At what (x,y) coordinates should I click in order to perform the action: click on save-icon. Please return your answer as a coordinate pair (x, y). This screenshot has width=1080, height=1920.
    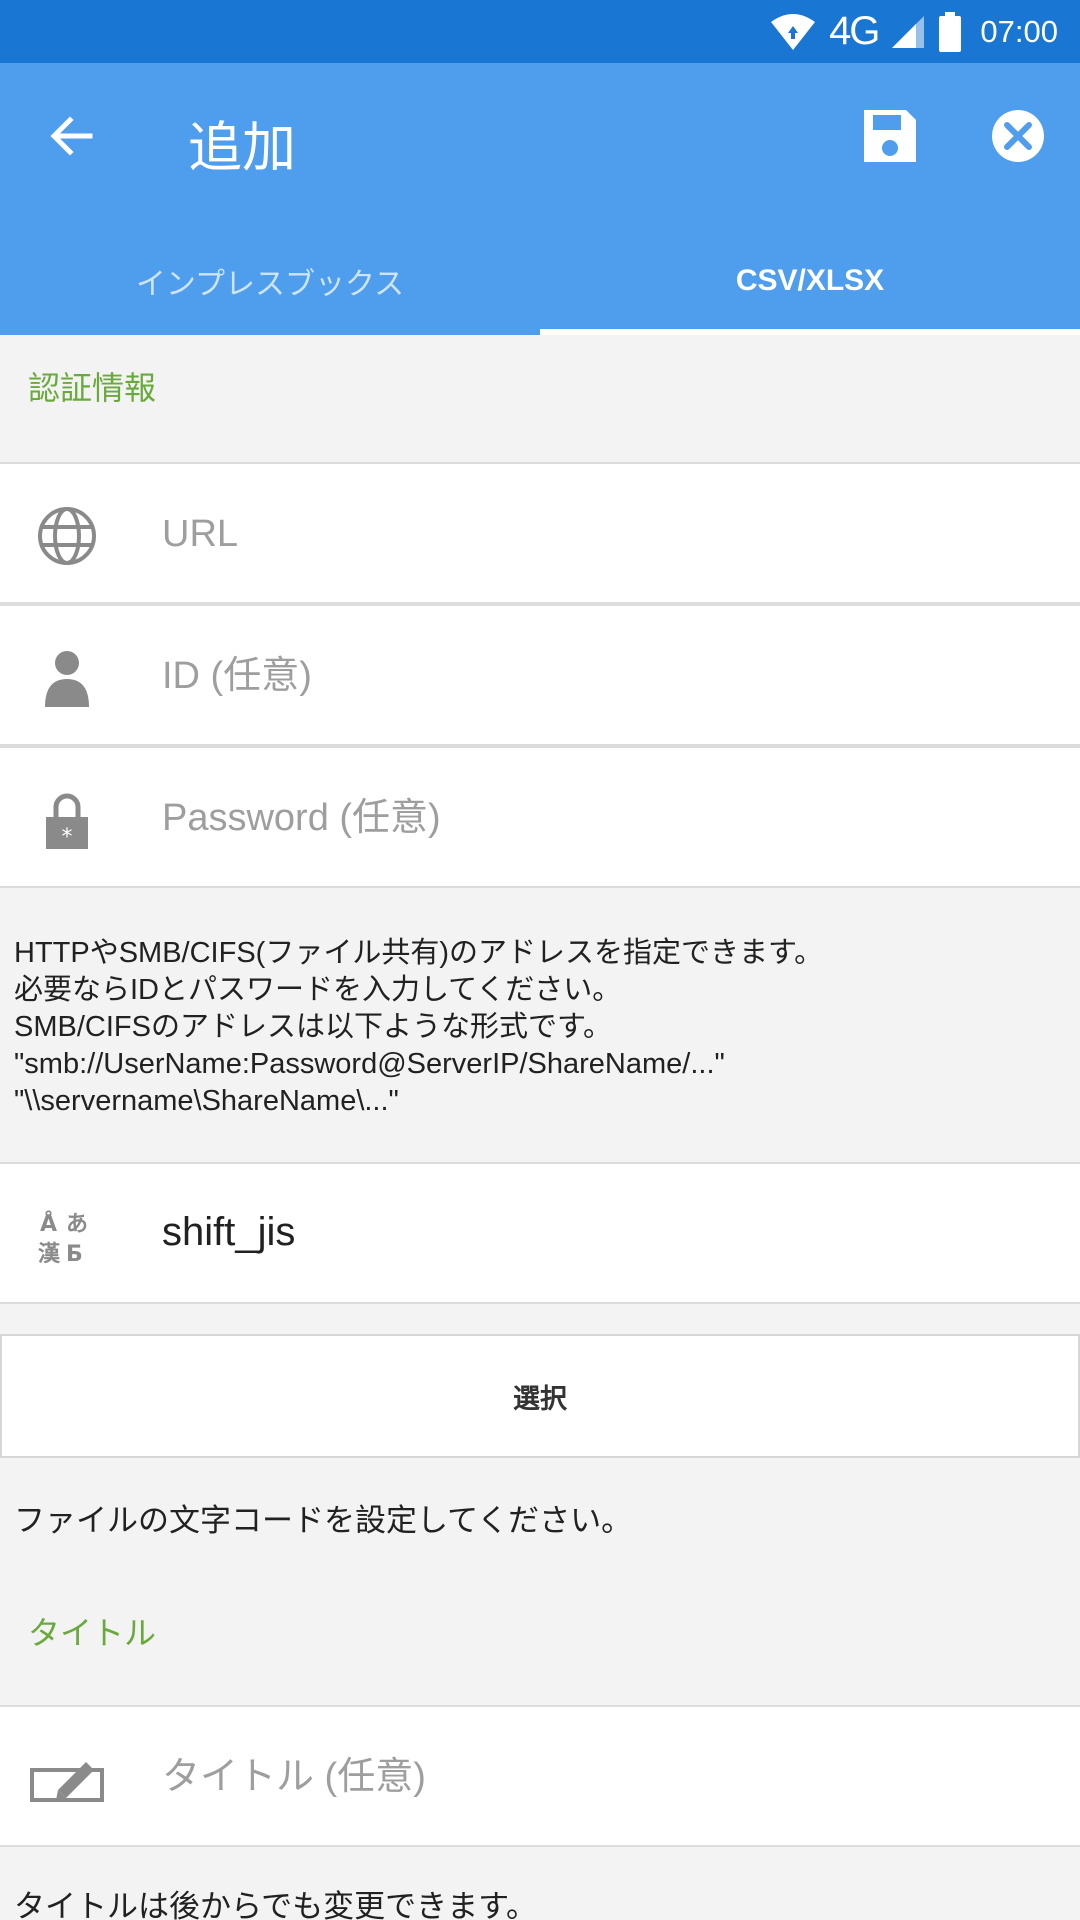
    Looking at the image, I should click on (890, 136).